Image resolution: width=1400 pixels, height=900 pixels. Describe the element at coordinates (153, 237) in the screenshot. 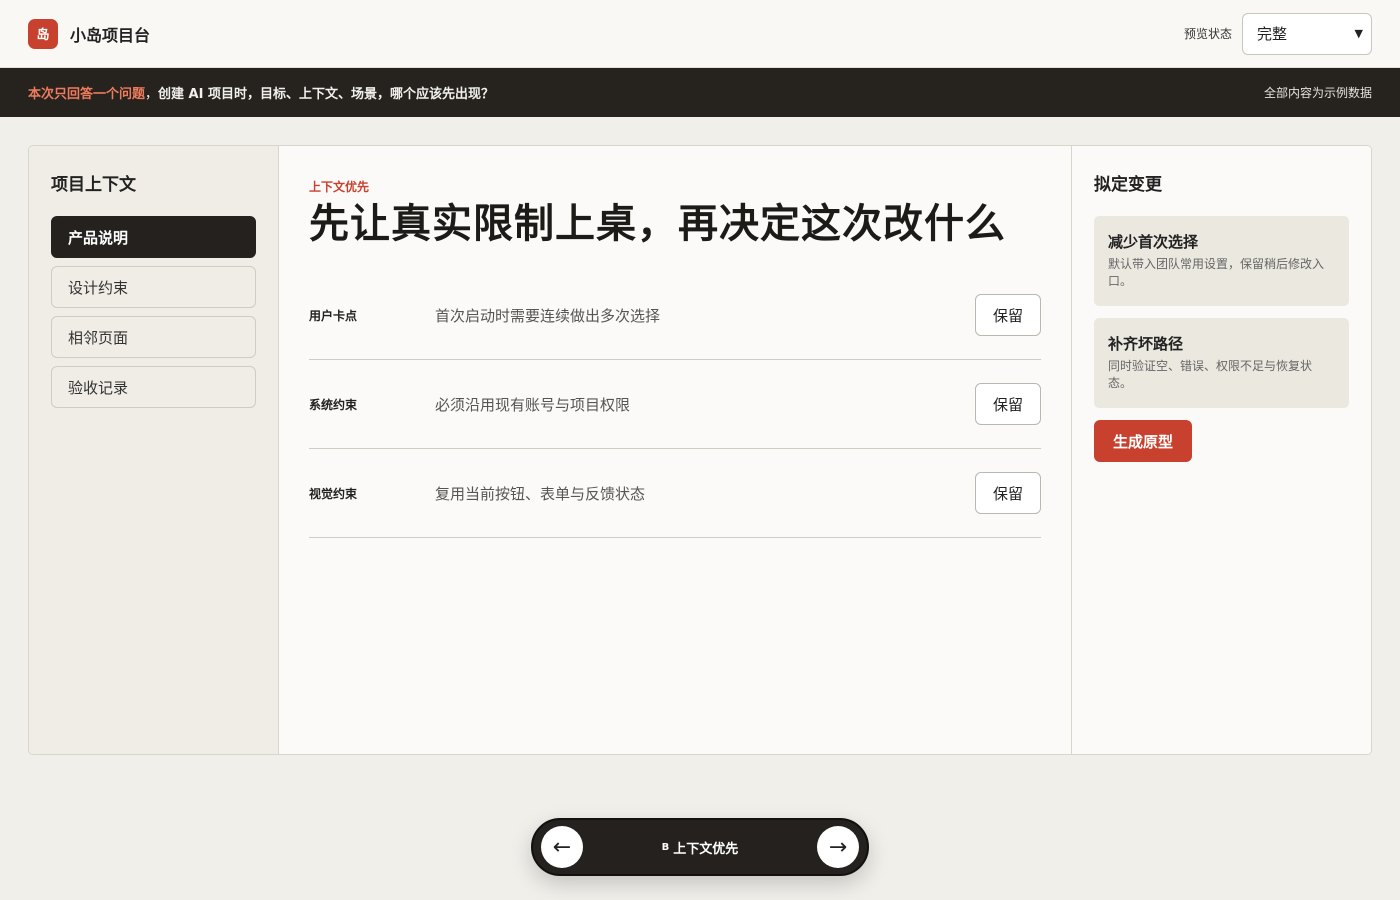

I see `sidebar-item-product-spec: 产品说明` at that location.